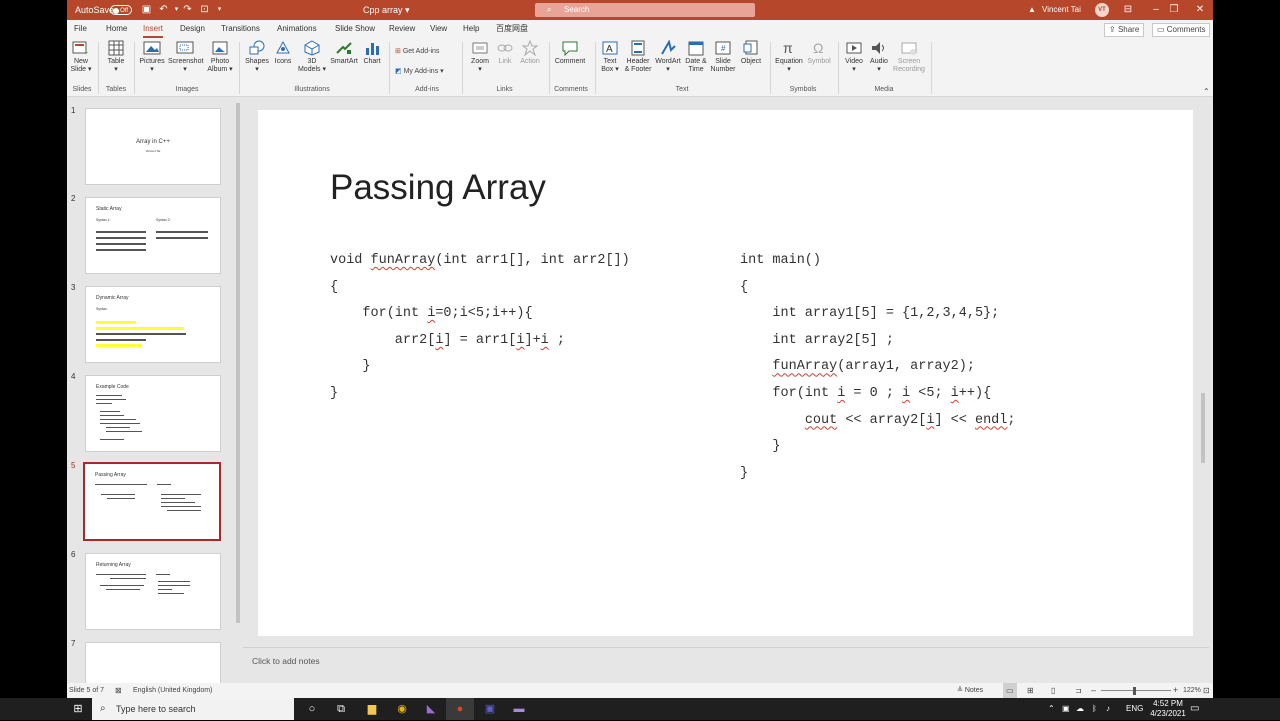  I want to click on audio-button: Audio ▾, so click(879, 57).